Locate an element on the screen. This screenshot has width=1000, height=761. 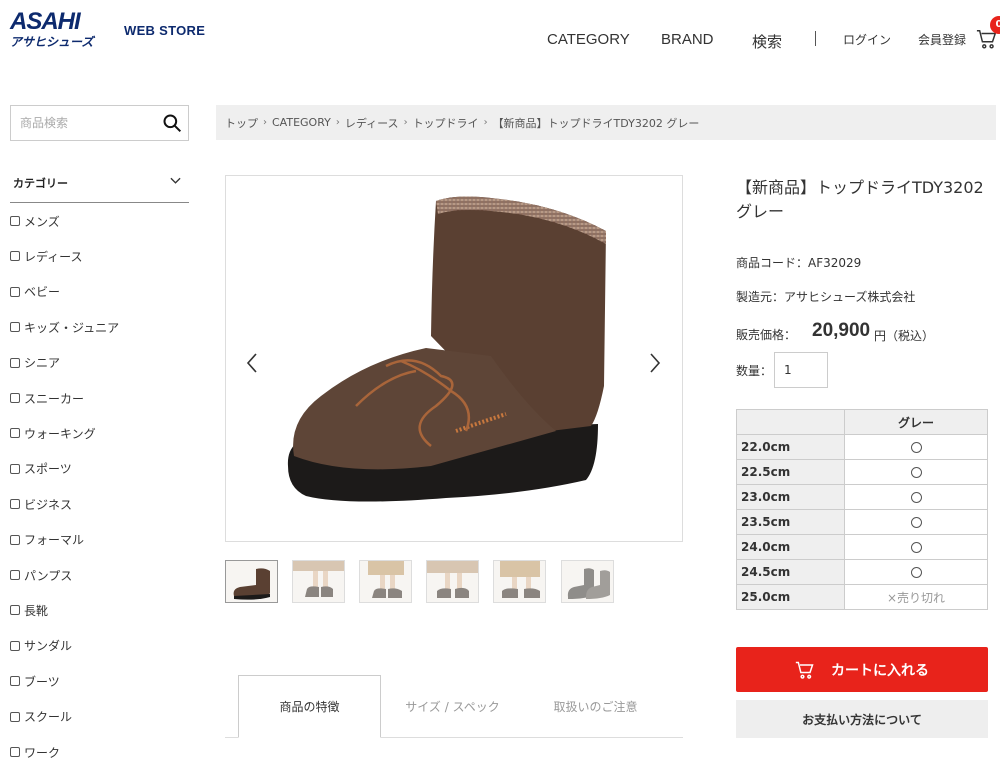
size-row: 23.5cm is located at coordinates (862, 522).